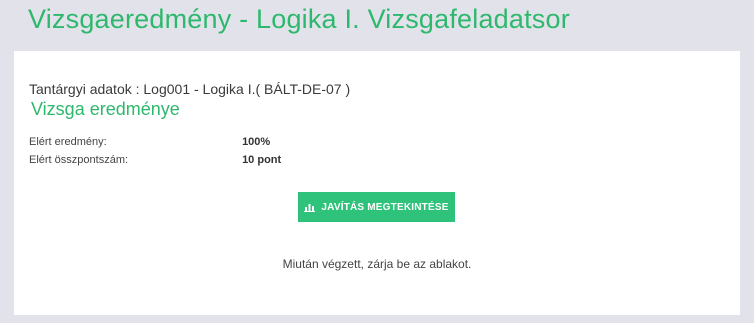  I want to click on view-correction-button: JAVÍTÁS MEGTEKINTÉSE, so click(376, 207).